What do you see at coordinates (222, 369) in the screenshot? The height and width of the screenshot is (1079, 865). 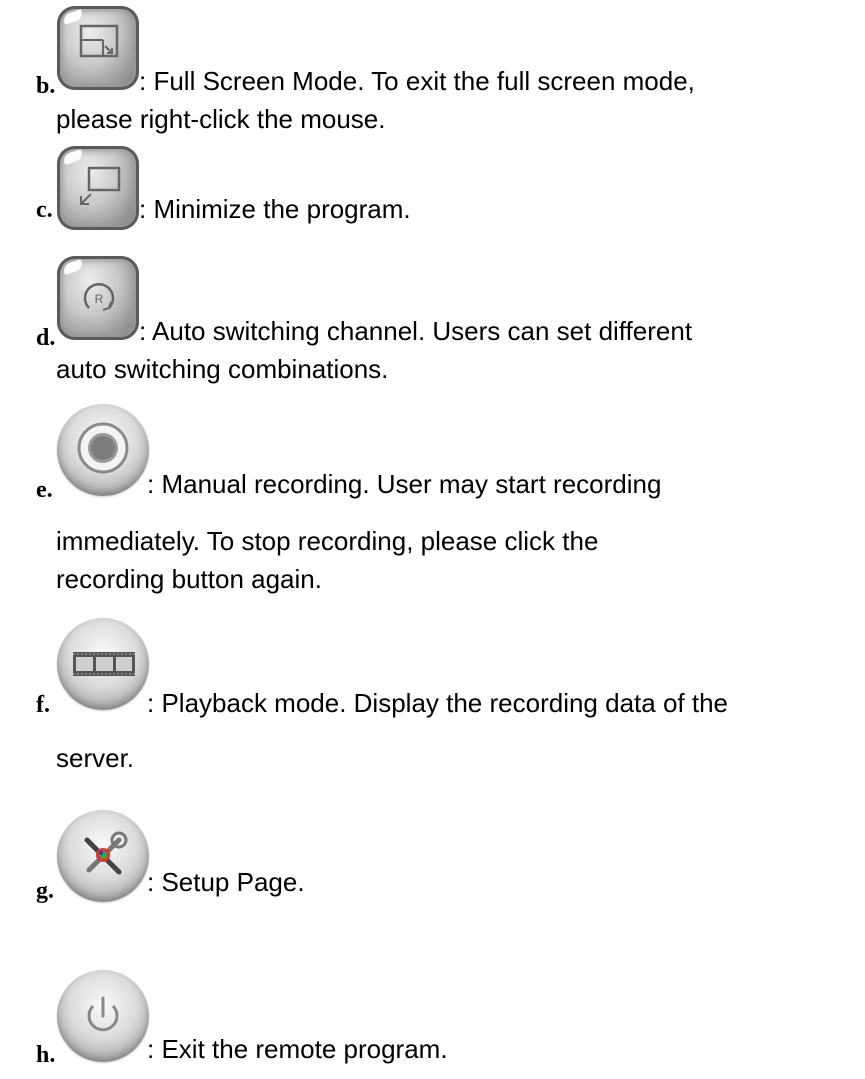 I see `item-d-line-2: auto switching combinations.` at bounding box center [222, 369].